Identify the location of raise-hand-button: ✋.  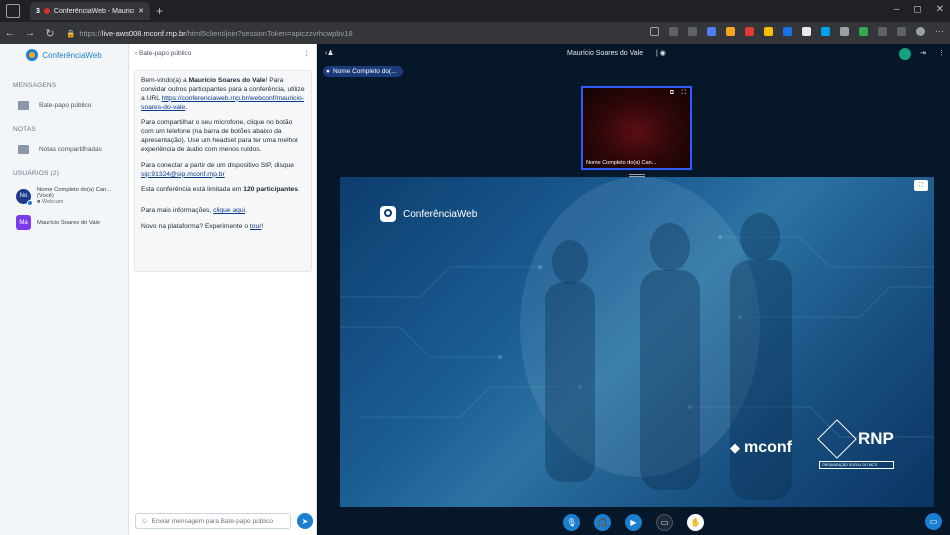
(695, 522).